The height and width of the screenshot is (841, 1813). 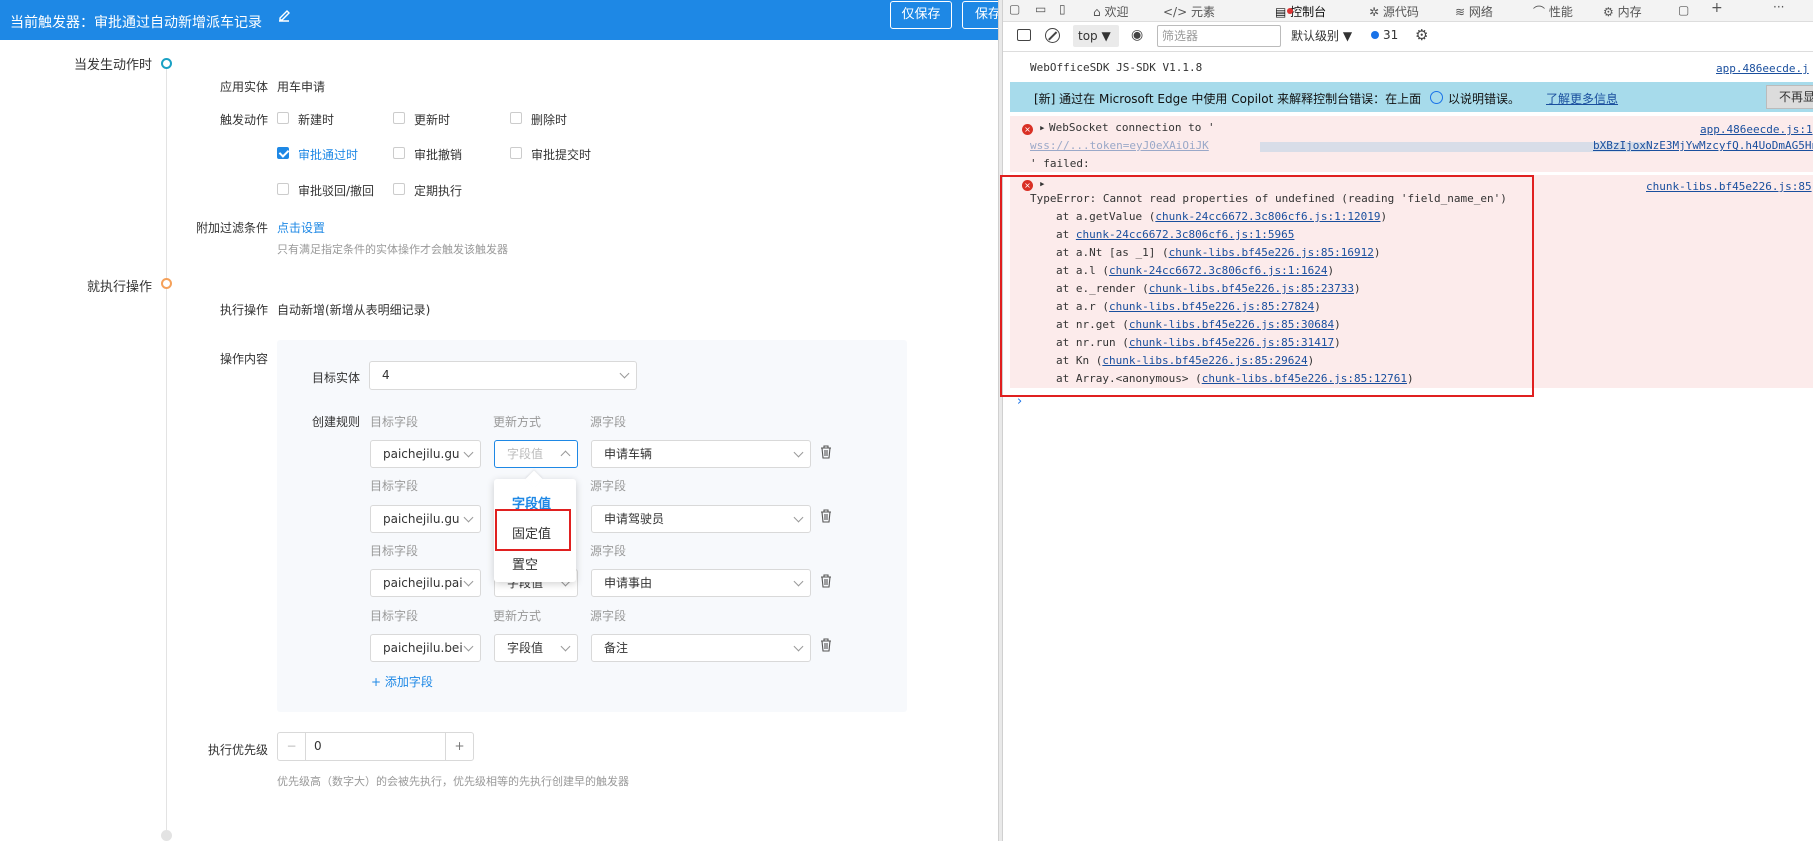 What do you see at coordinates (1789, 97) in the screenshot?
I see `dont-show-again-button: 不再显` at bounding box center [1789, 97].